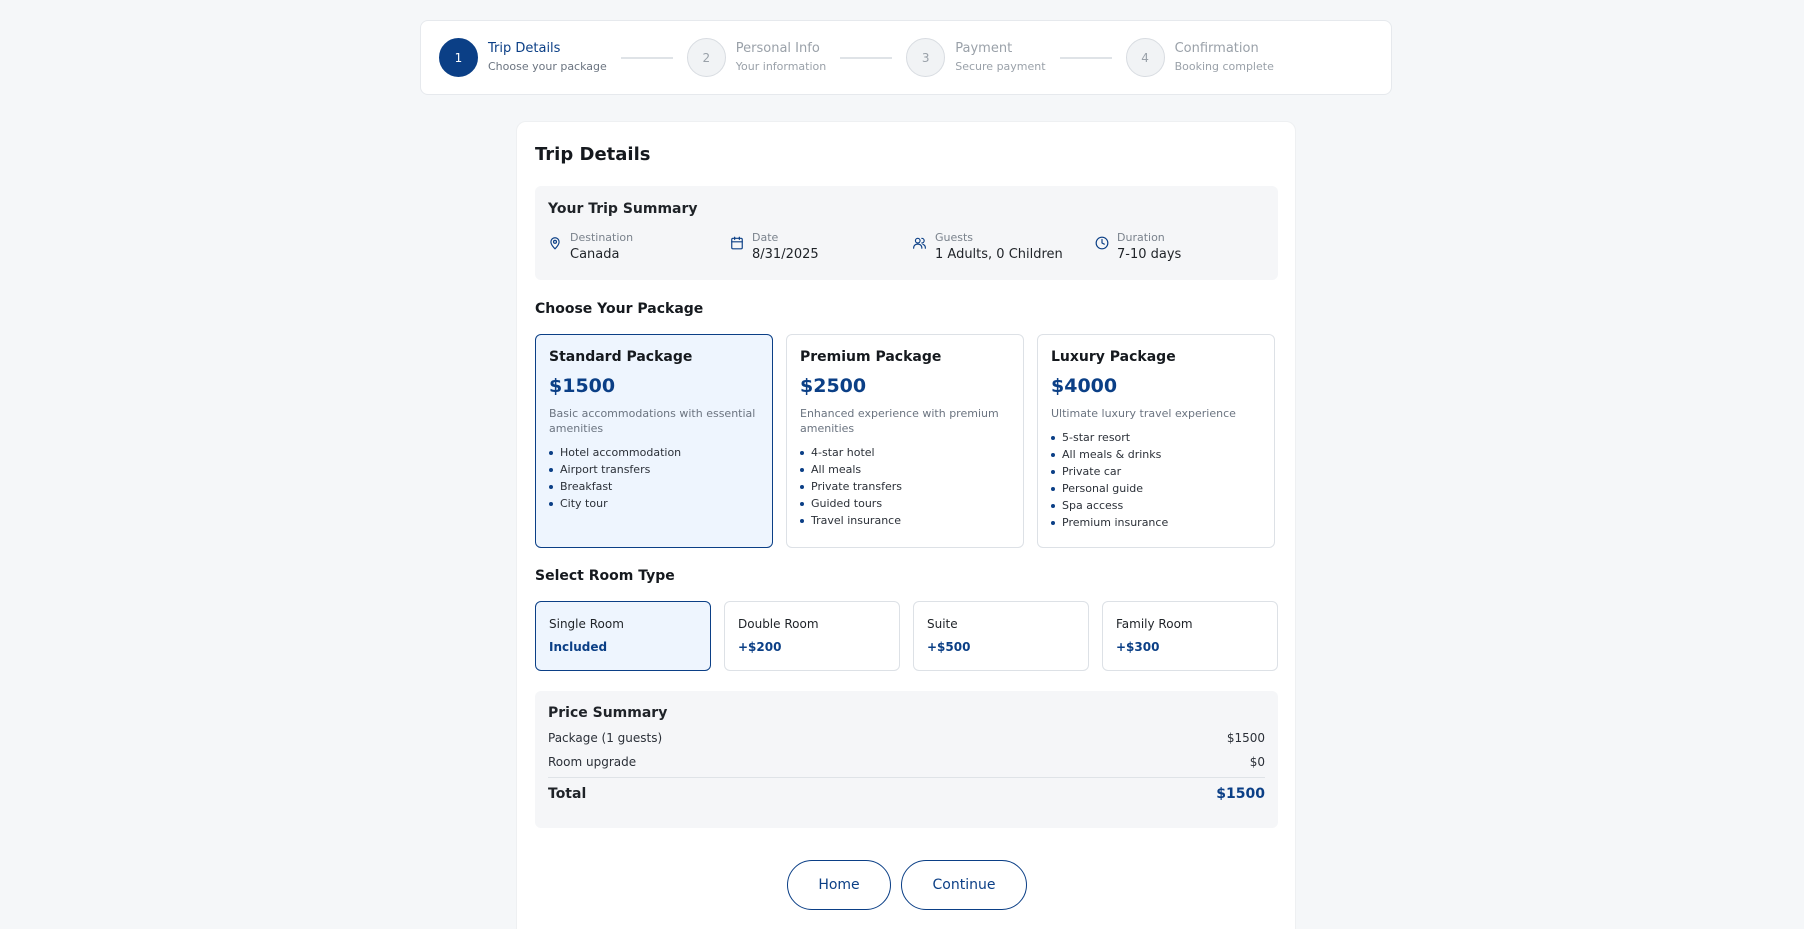 This screenshot has width=1804, height=929. What do you see at coordinates (905, 503) in the screenshot?
I see `feature-item: Guided tours` at bounding box center [905, 503].